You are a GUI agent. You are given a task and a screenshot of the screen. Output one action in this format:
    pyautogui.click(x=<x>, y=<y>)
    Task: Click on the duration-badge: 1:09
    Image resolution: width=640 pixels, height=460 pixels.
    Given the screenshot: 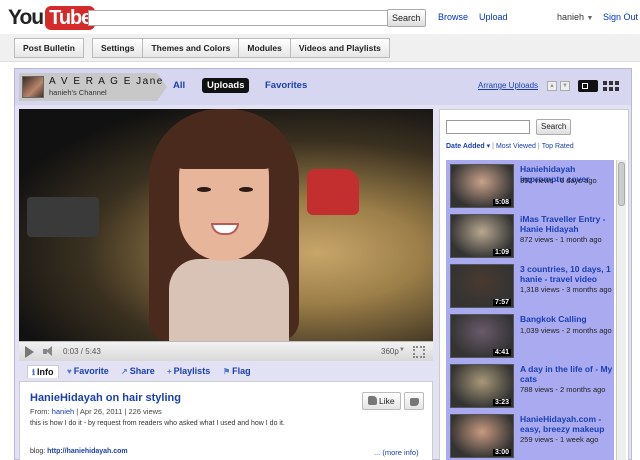 What is the action you would take?
    pyautogui.click(x=501, y=252)
    